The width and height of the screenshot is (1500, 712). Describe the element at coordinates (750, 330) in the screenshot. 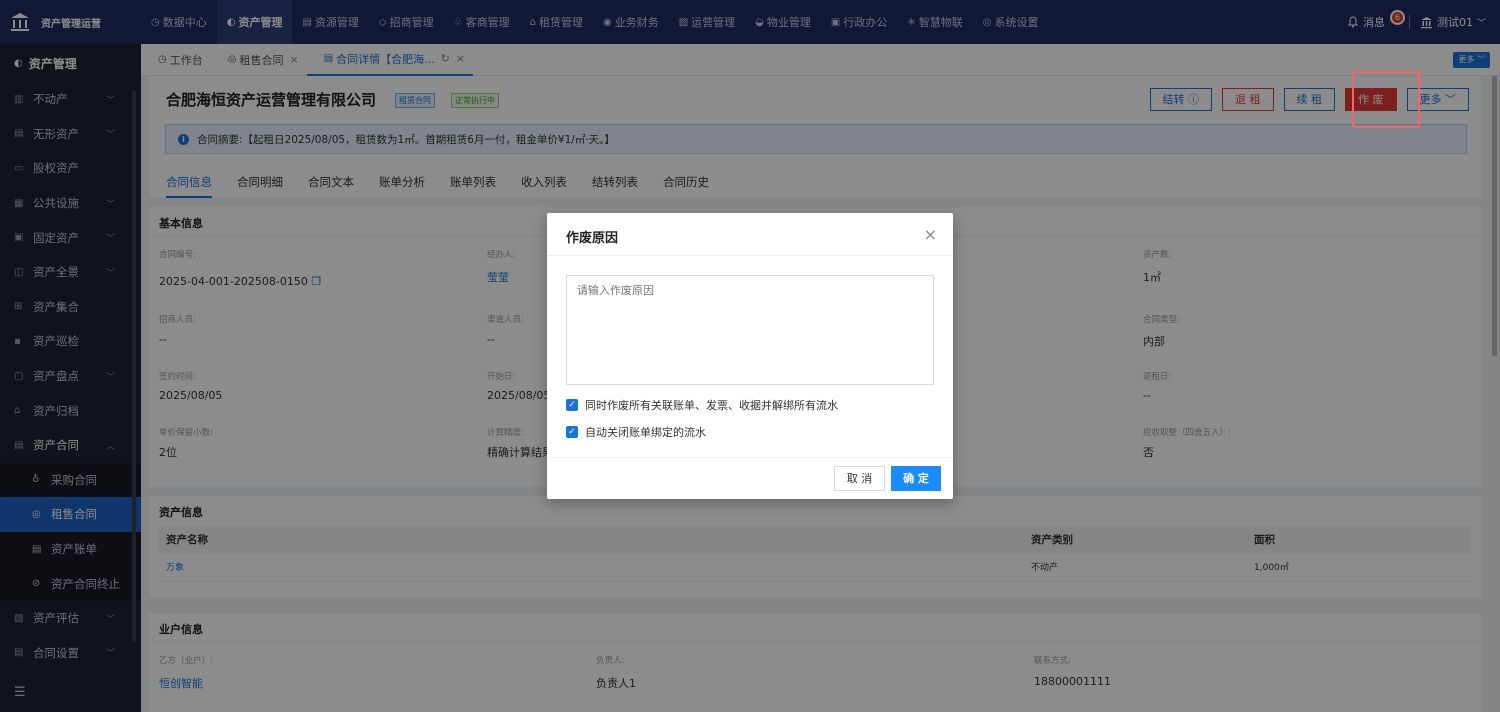

I see `void-reason-input` at that location.